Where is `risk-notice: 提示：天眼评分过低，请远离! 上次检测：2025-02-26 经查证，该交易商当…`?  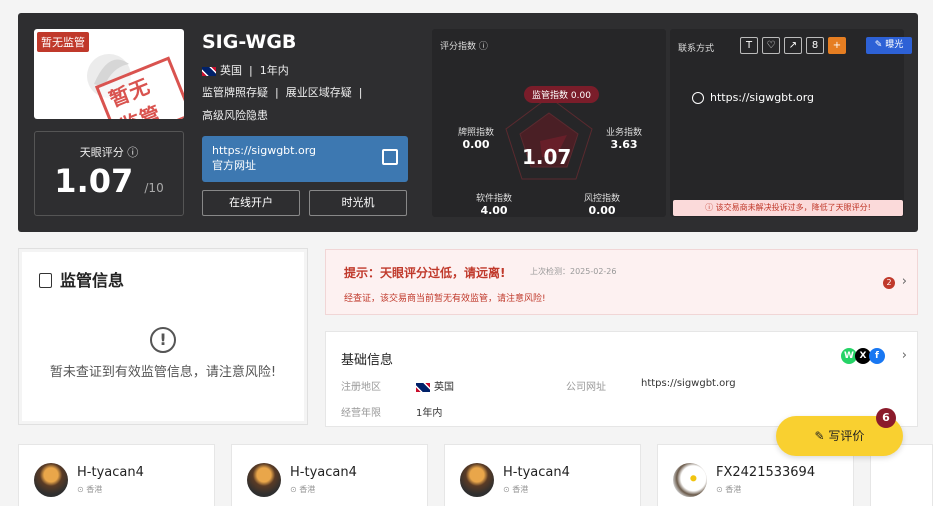 risk-notice: 提示：天眼评分过低，请远离! 上次检测：2025-02-26 经查证，该交易商当… is located at coordinates (621, 282).